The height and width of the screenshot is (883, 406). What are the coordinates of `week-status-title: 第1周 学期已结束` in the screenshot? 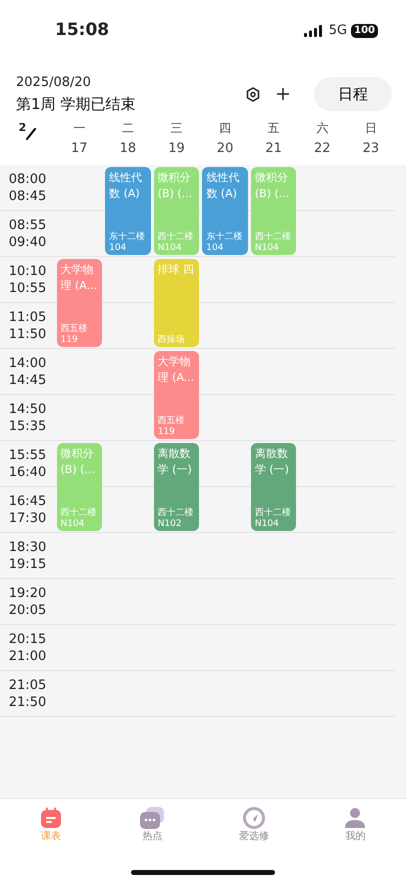 It's located at (76, 104).